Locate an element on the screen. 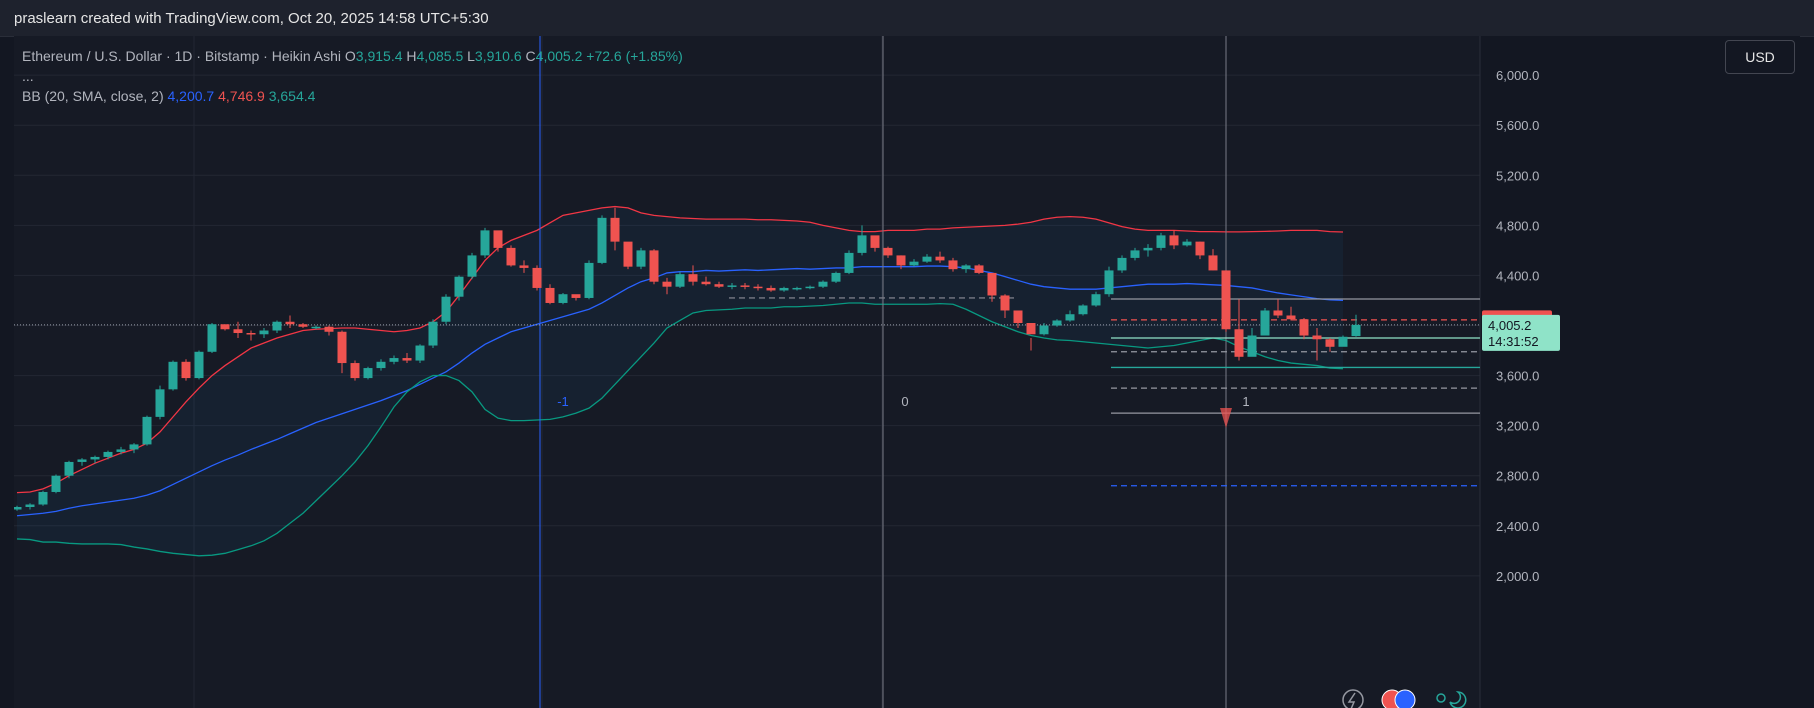 The width and height of the screenshot is (1814, 708). lightning-icon is located at coordinates (1351, 700).